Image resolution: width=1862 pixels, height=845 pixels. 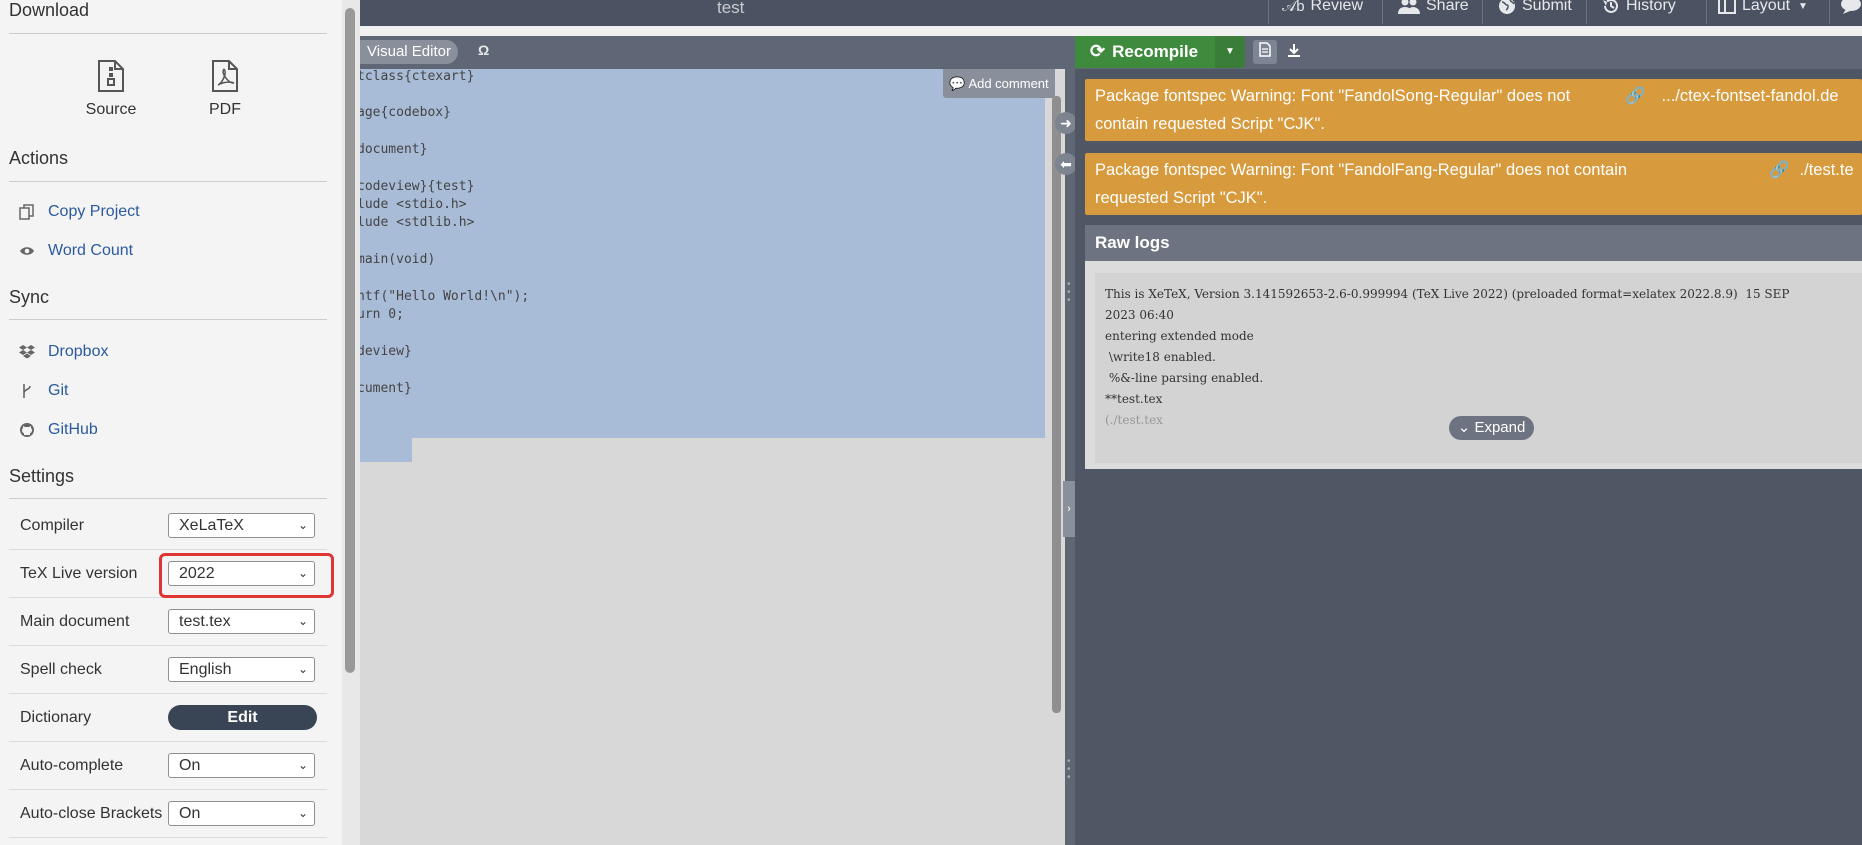 What do you see at coordinates (79, 212) in the screenshot?
I see `copy-project-link: Copy Project` at bounding box center [79, 212].